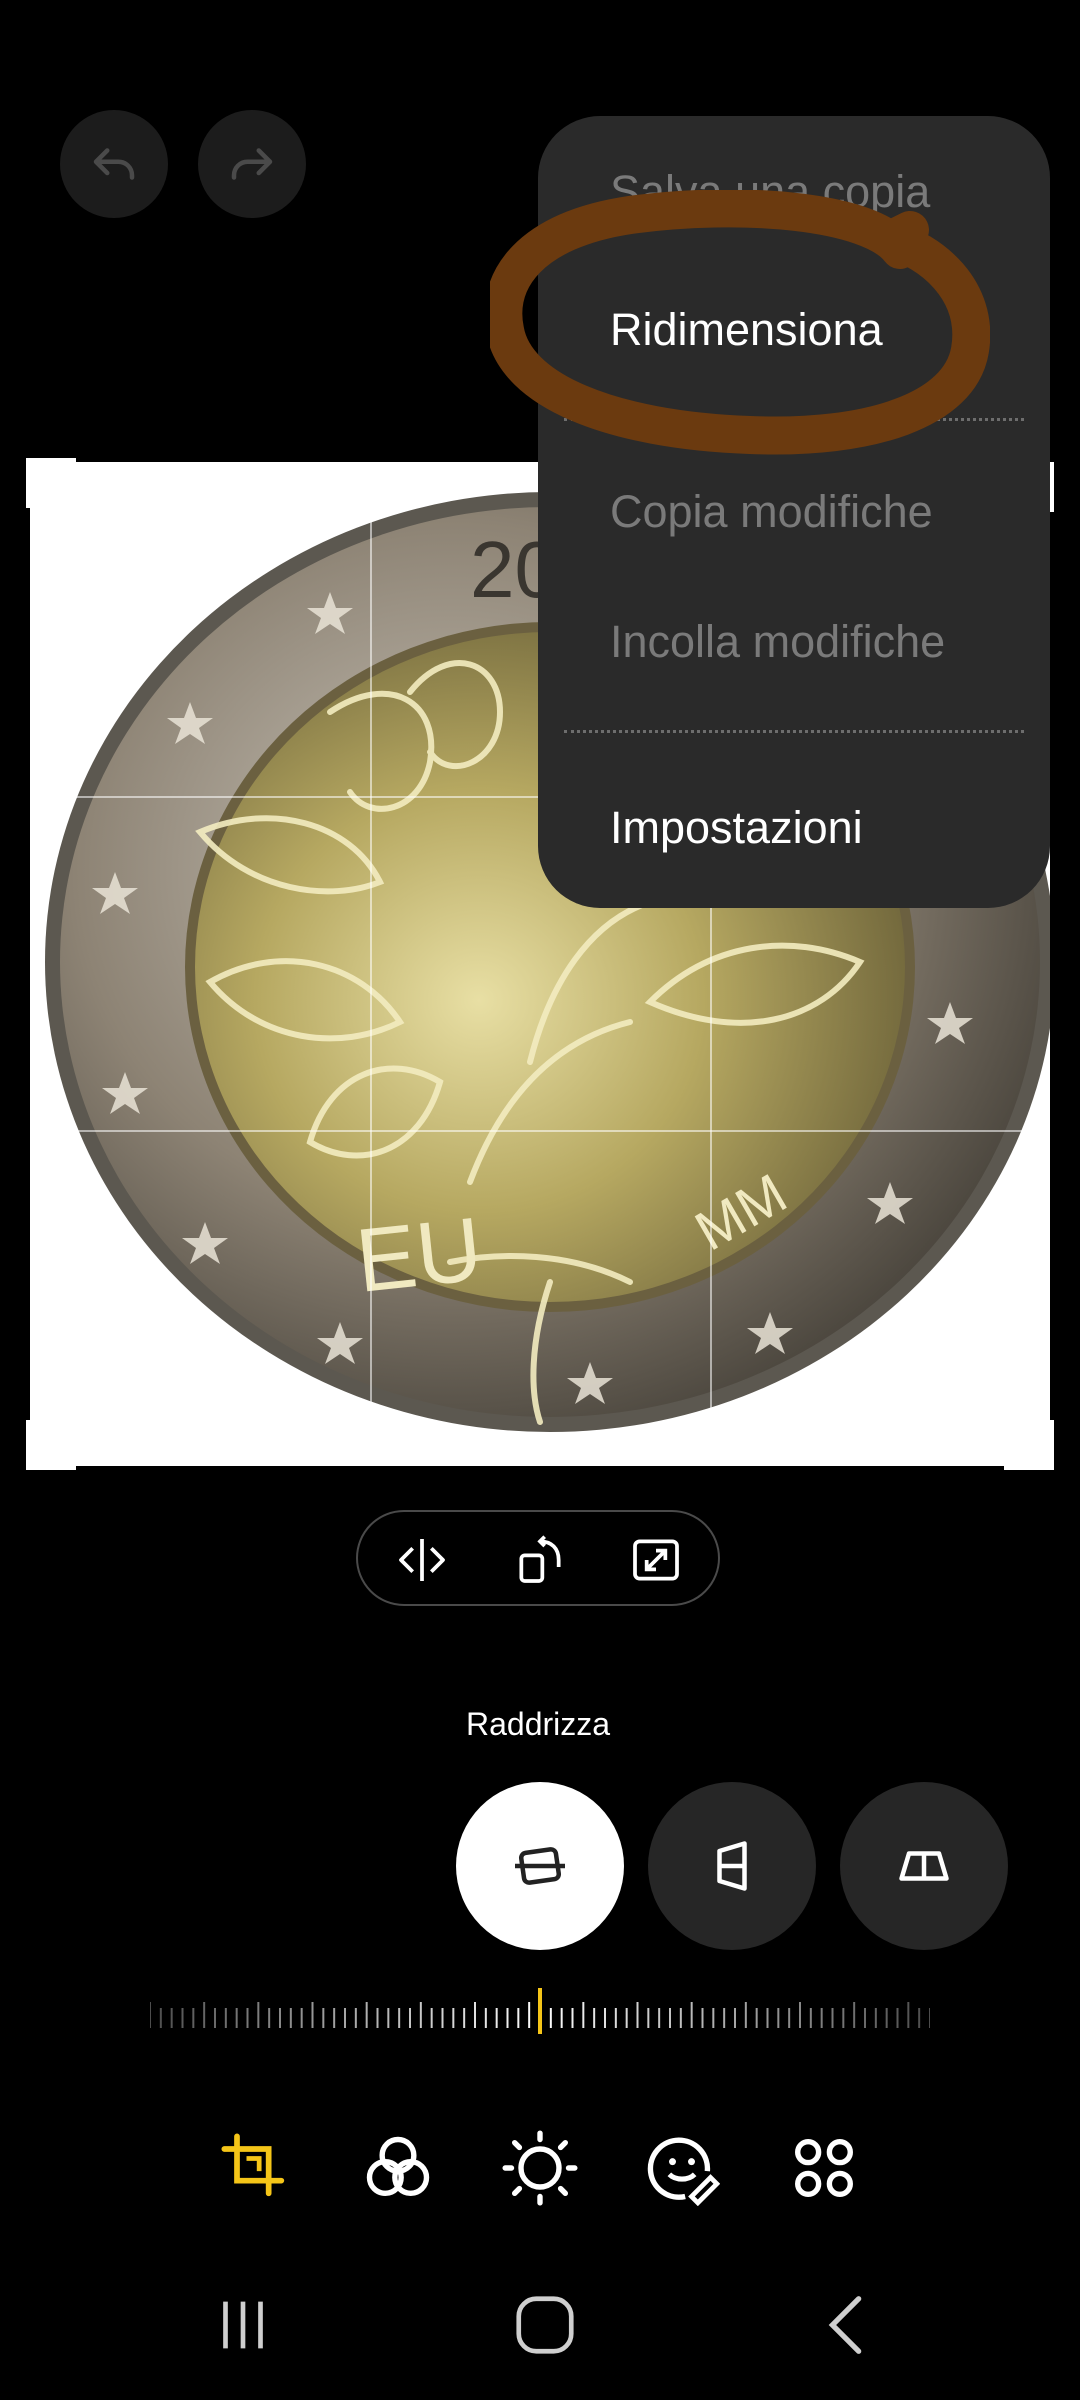  What do you see at coordinates (540, 2018) in the screenshot?
I see `straighten-dial` at bounding box center [540, 2018].